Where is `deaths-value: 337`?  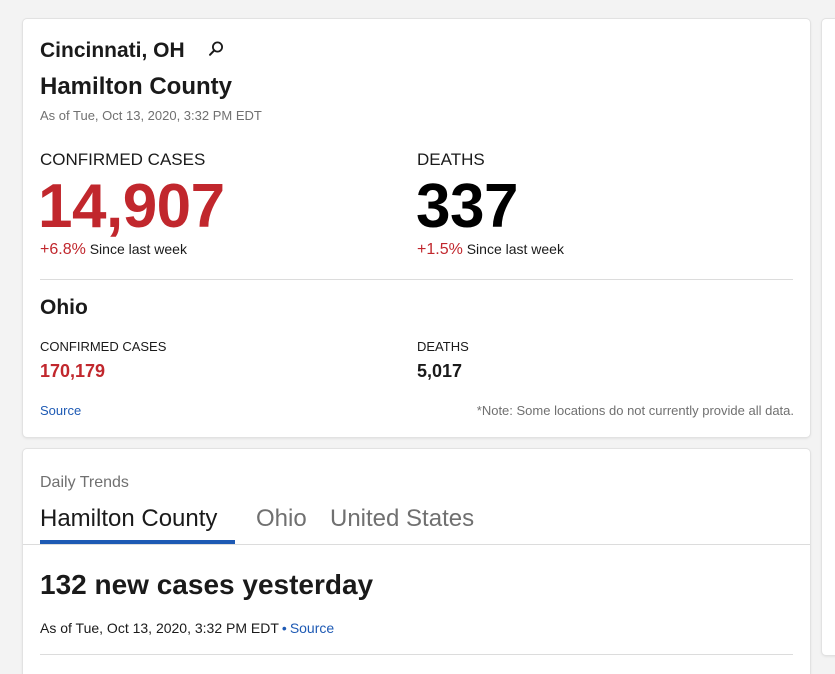 deaths-value: 337 is located at coordinates (467, 206).